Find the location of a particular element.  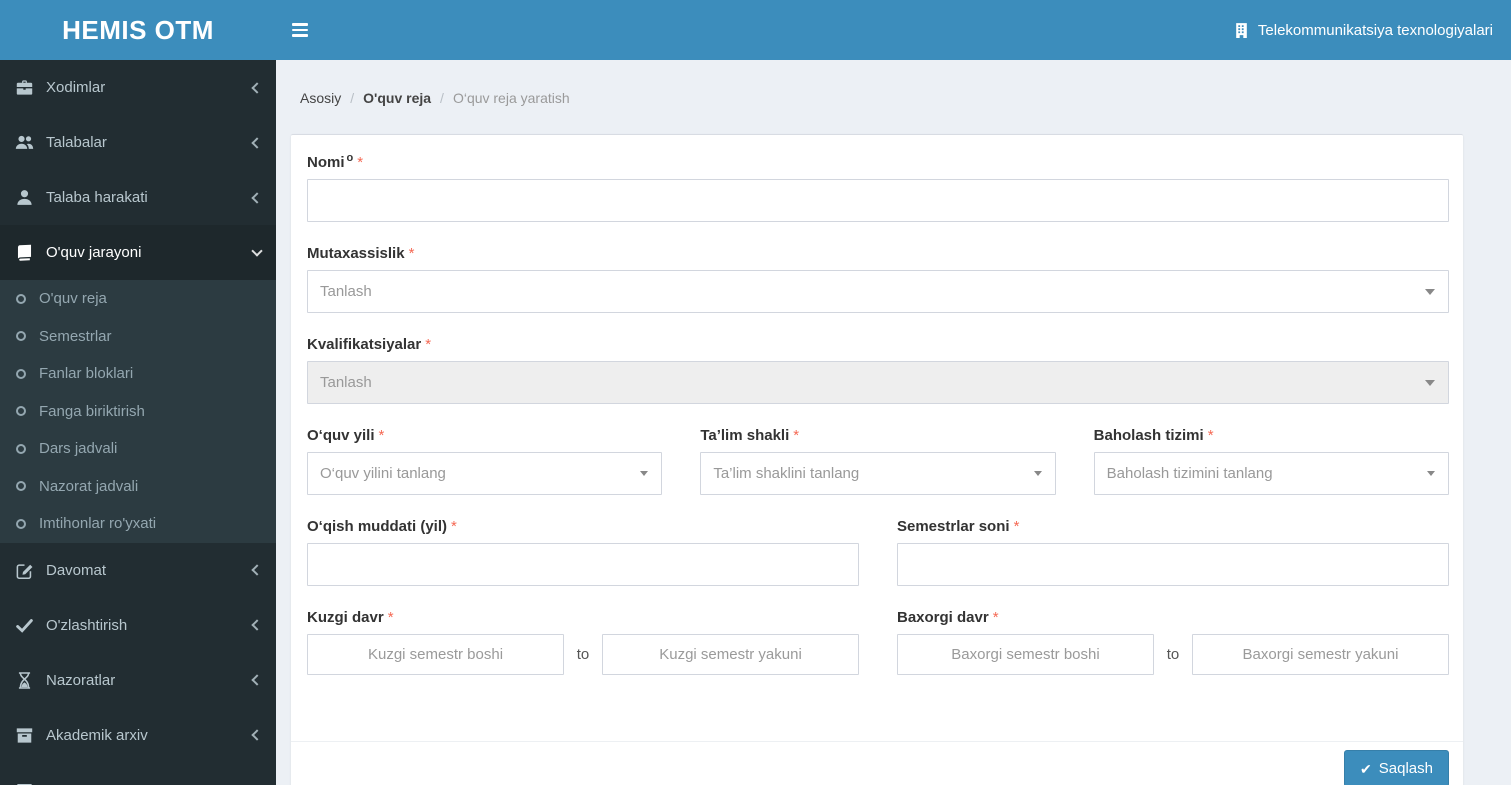

sidebar-item-label: Talaba harakati is located at coordinates (97, 197).